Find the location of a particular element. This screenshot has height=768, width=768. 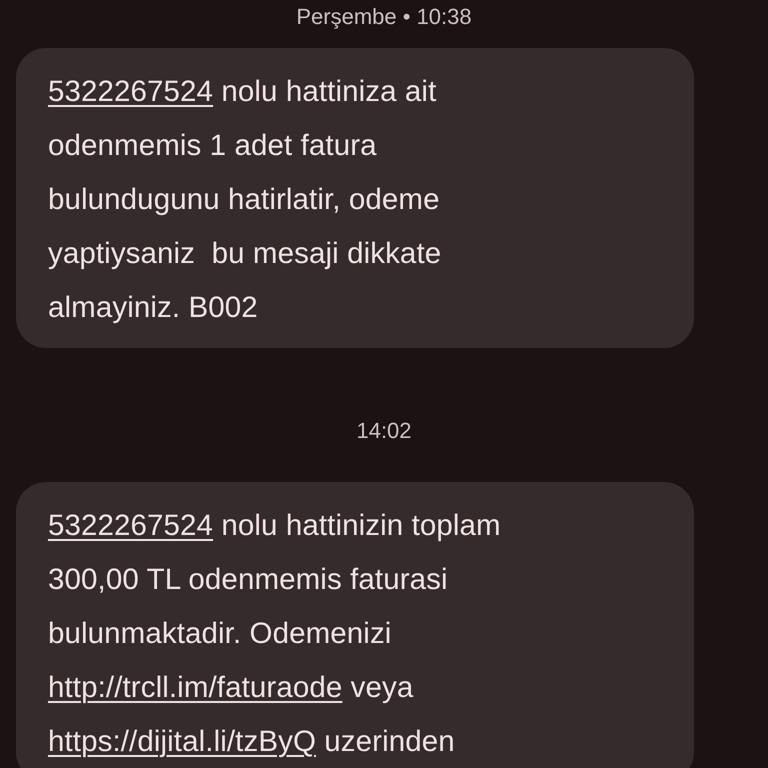

message-link: https://dijital.li/tzByQ is located at coordinates (182, 741).